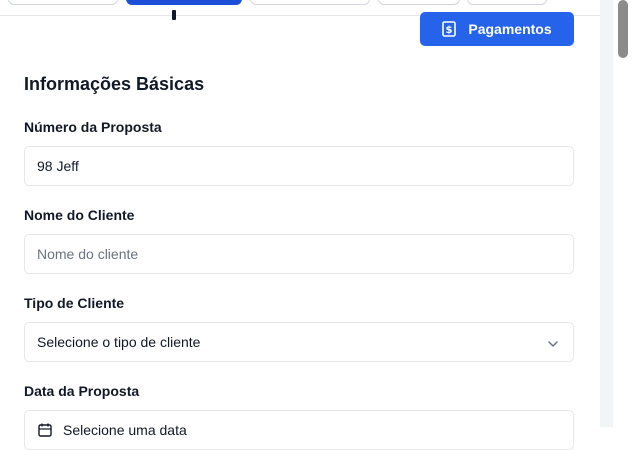 The image size is (643, 450). I want to click on proposal-number-value: 98 Jeff, so click(58, 166).